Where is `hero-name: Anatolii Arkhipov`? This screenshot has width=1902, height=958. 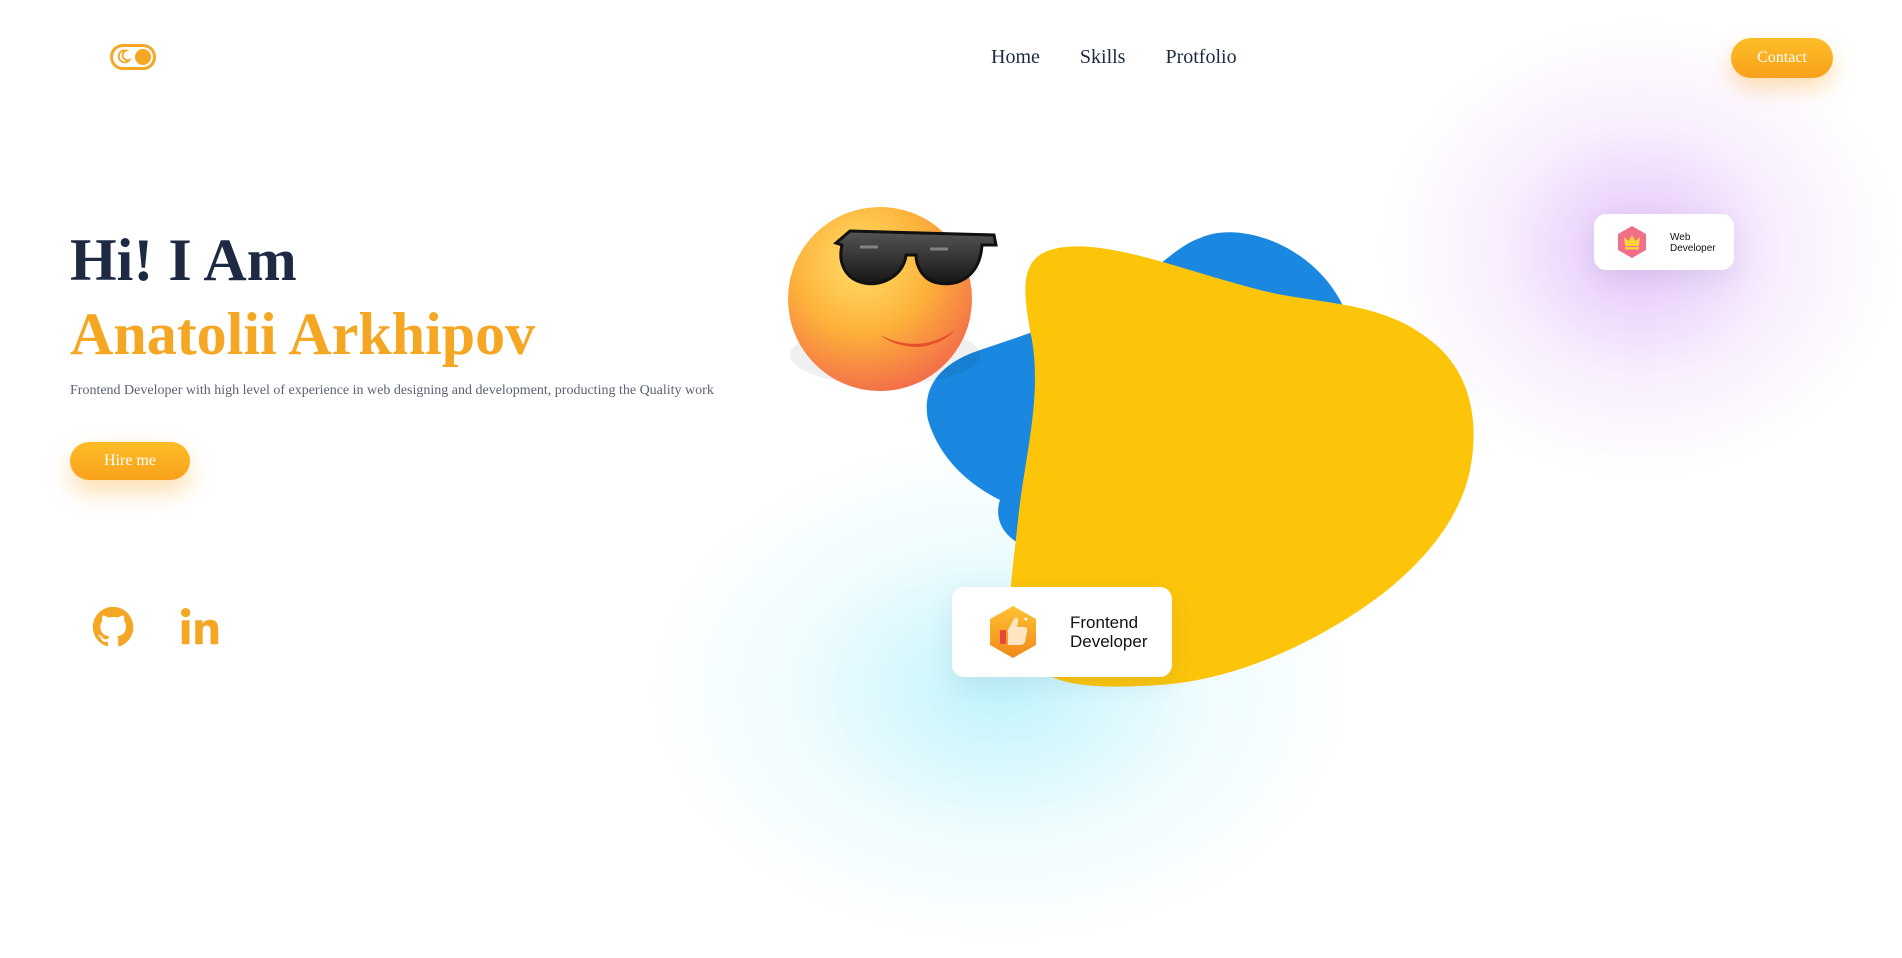
hero-name: Anatolii Arkhipov is located at coordinates (303, 334).